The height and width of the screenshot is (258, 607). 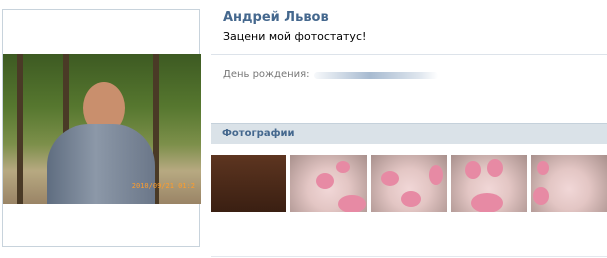 What do you see at coordinates (101, 164) in the screenshot?
I see `avatar-person-body` at bounding box center [101, 164].